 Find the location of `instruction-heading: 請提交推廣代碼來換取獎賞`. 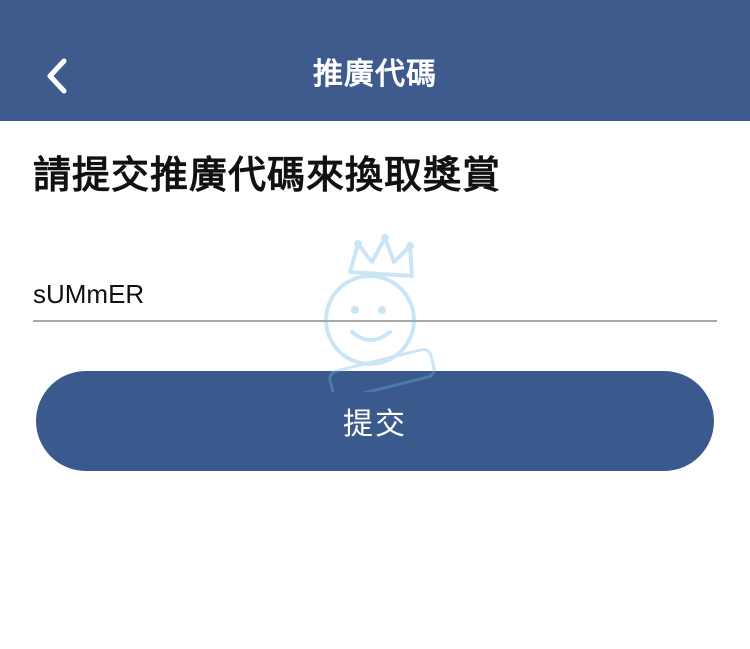

instruction-heading: 請提交推廣代碼來換取獎賞 is located at coordinates (267, 175).